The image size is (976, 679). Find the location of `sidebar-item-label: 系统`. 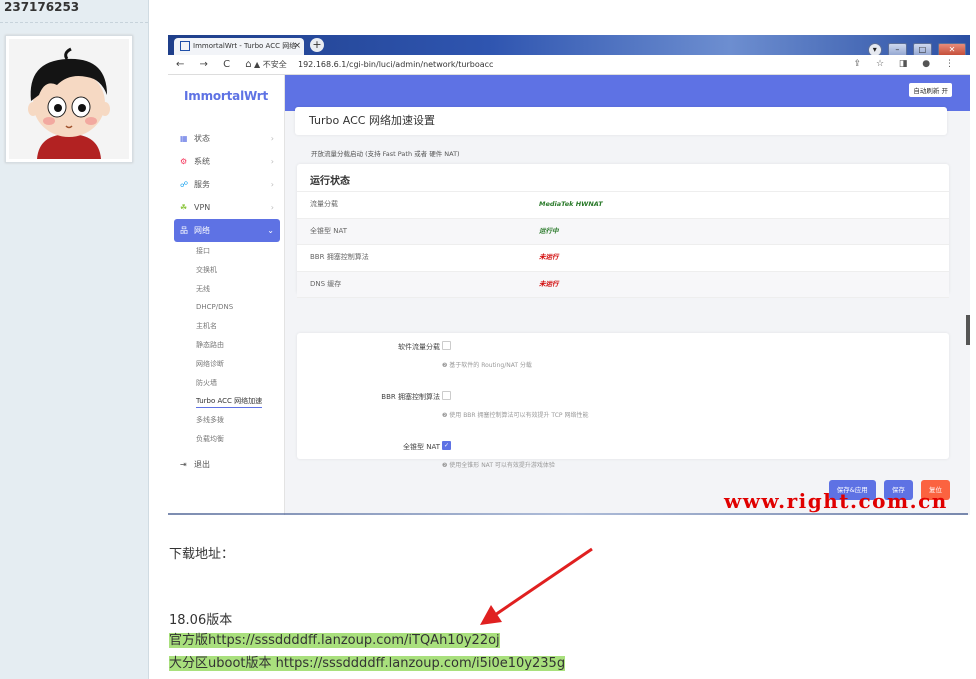

sidebar-item-label: 系统 is located at coordinates (202, 161).